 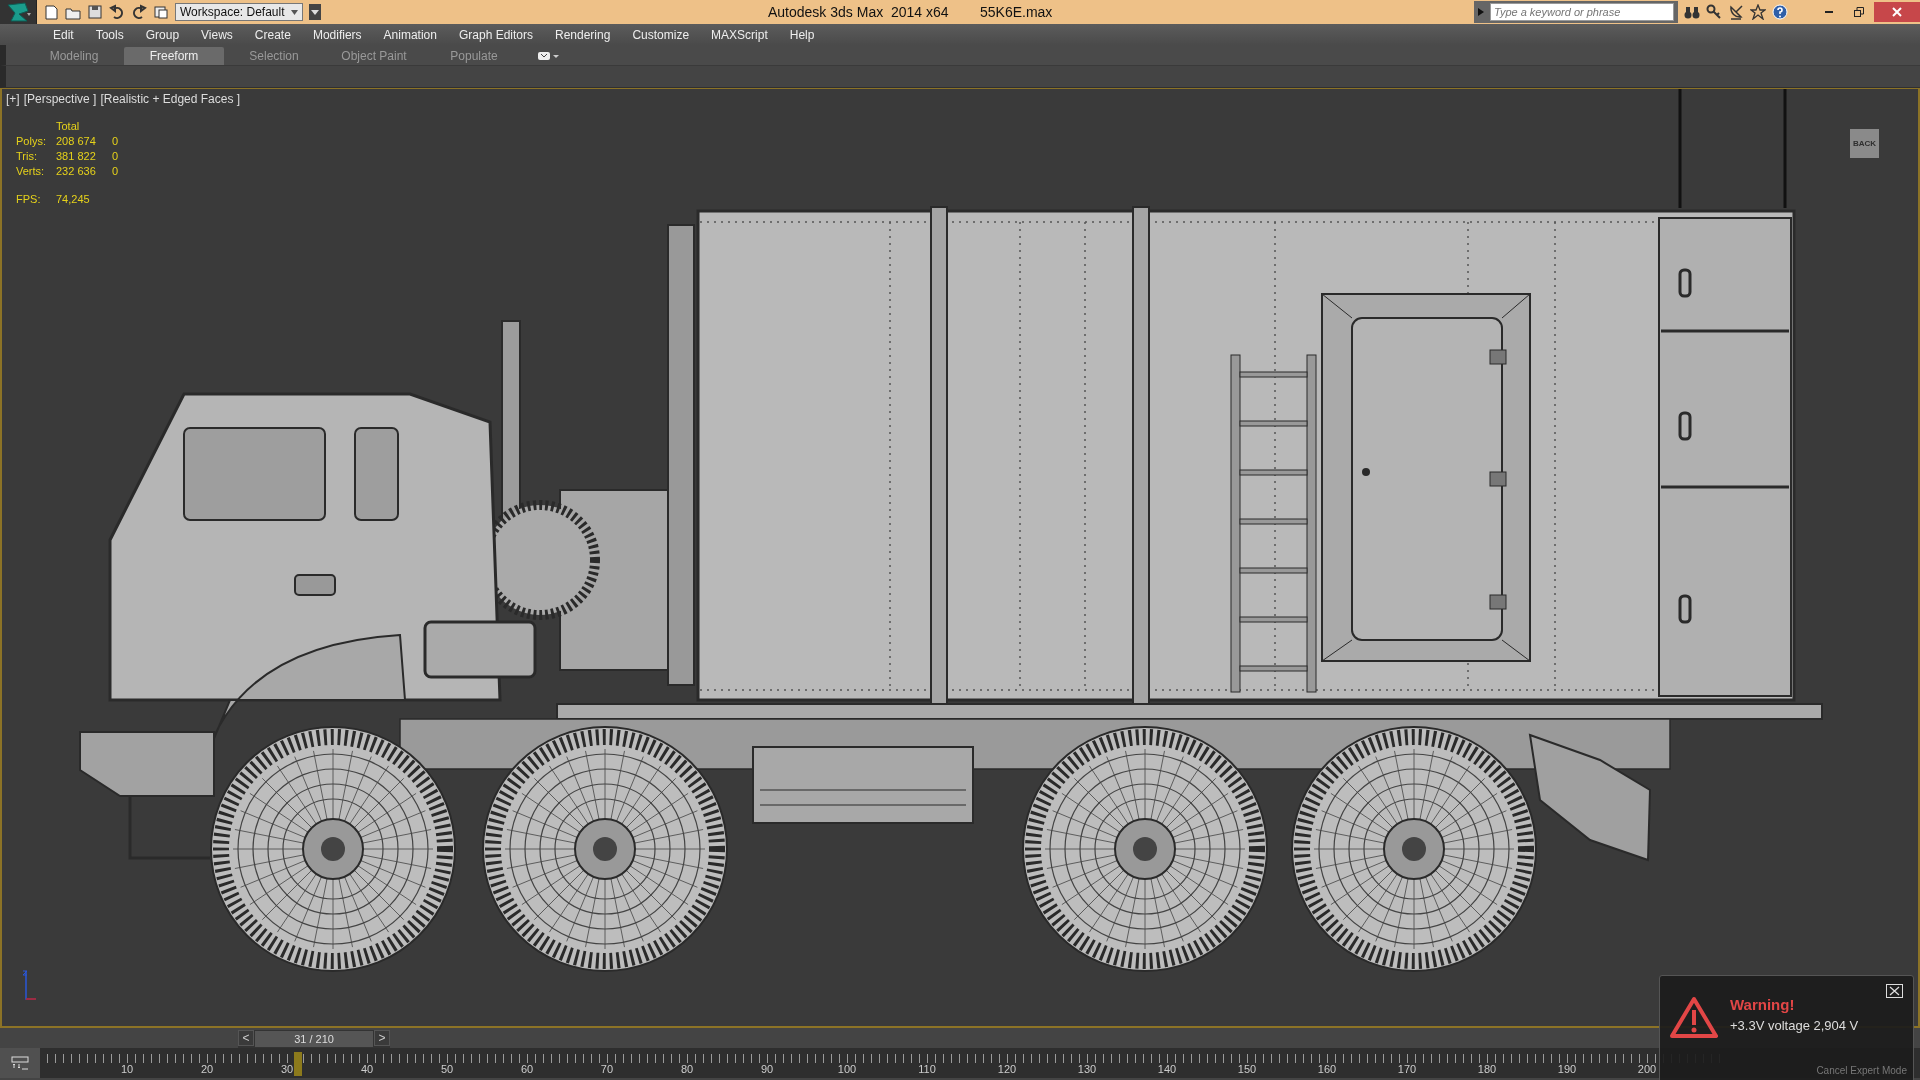 I want to click on close-button, so click(x=1897, y=12).